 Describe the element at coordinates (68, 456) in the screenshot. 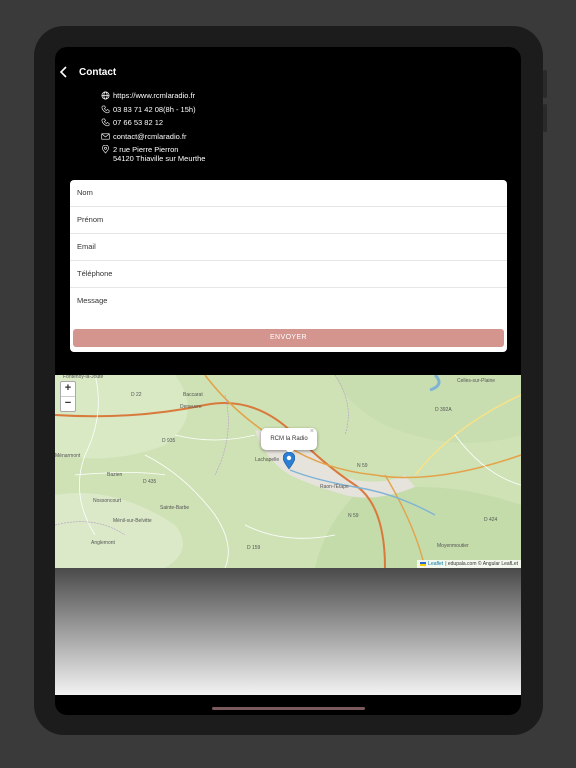

I see `map-label: Ménarmont` at that location.